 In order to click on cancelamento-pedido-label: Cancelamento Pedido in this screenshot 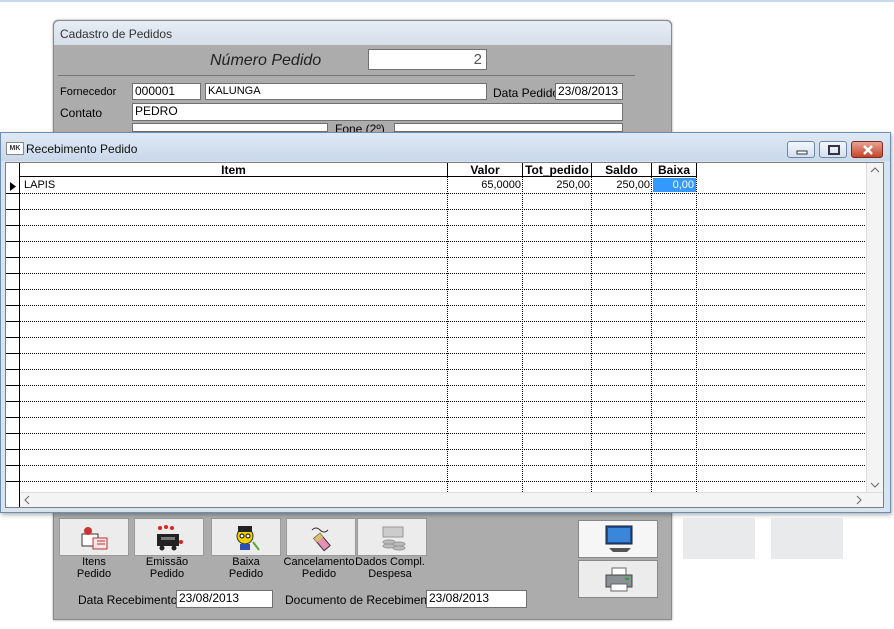, I will do `click(319, 568)`.